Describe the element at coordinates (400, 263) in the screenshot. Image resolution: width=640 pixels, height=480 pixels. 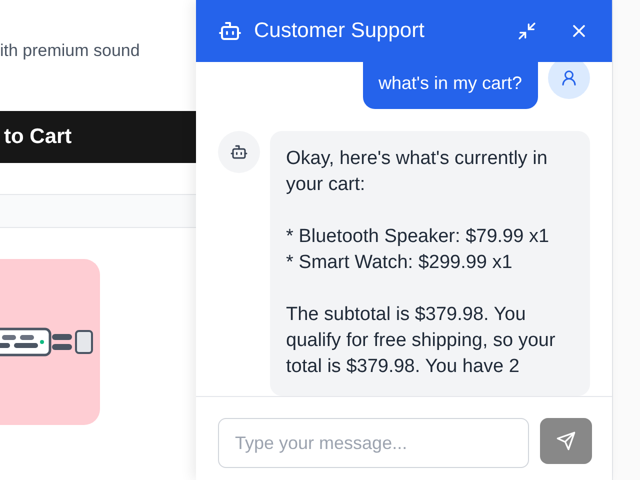
I see `message-text: * Smart Watch: $299.99 x1` at that location.